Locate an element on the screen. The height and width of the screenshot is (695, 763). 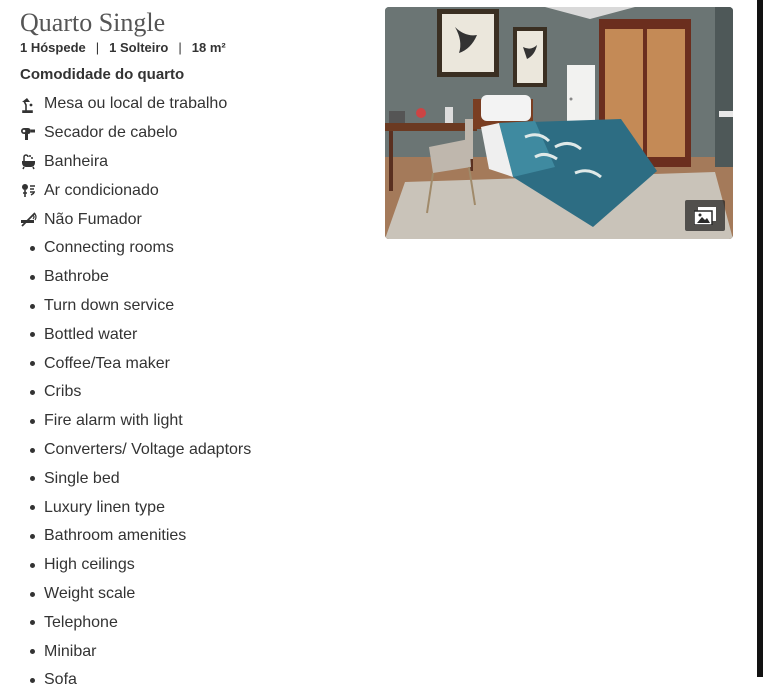
amenity-label: Coffee/Tea maker is located at coordinates (107, 363).